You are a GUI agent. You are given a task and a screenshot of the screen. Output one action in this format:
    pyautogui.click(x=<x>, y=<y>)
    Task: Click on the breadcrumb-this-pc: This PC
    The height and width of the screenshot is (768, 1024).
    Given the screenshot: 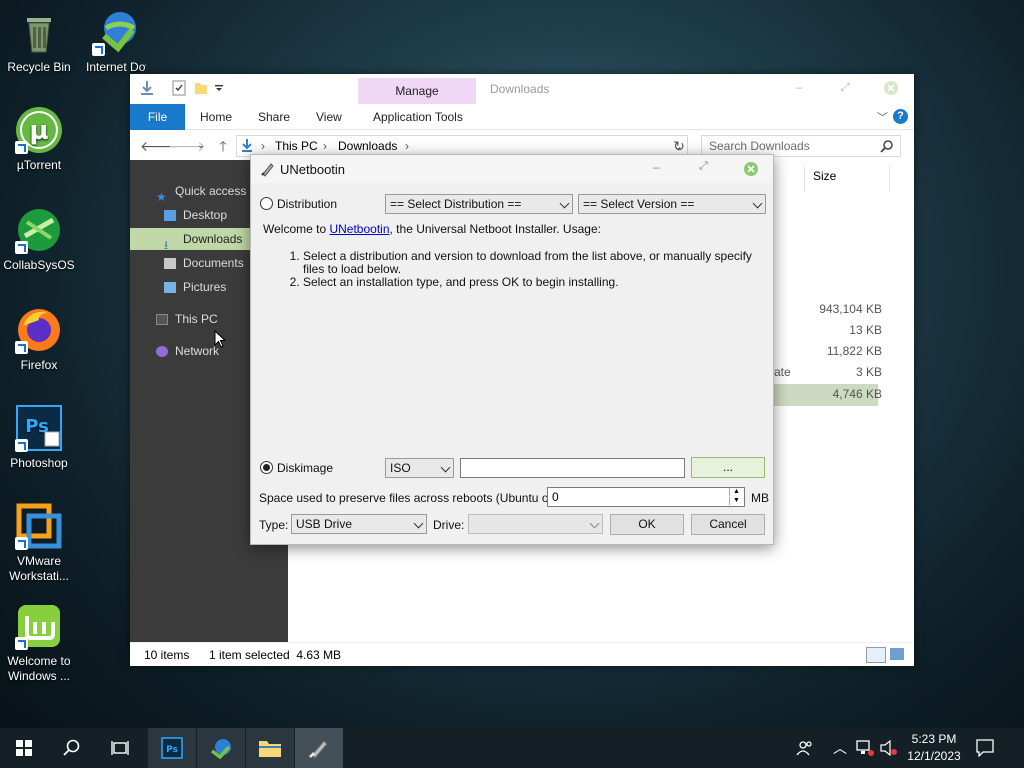 What is the action you would take?
    pyautogui.click(x=296, y=146)
    